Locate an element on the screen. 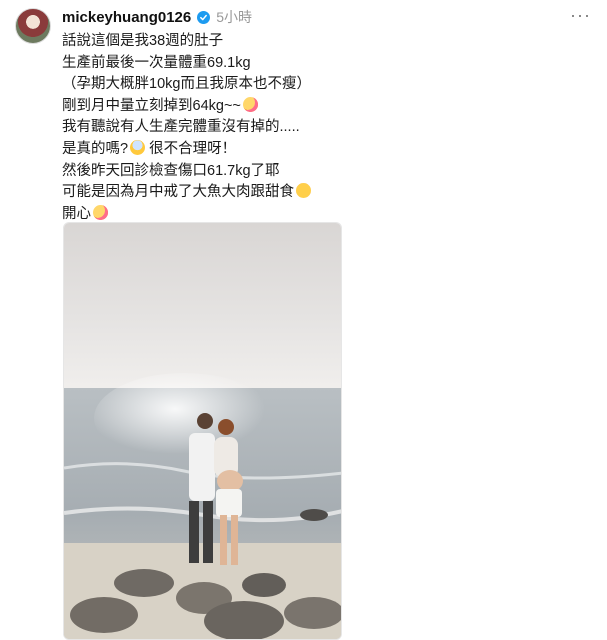  avatar is located at coordinates (33, 26).